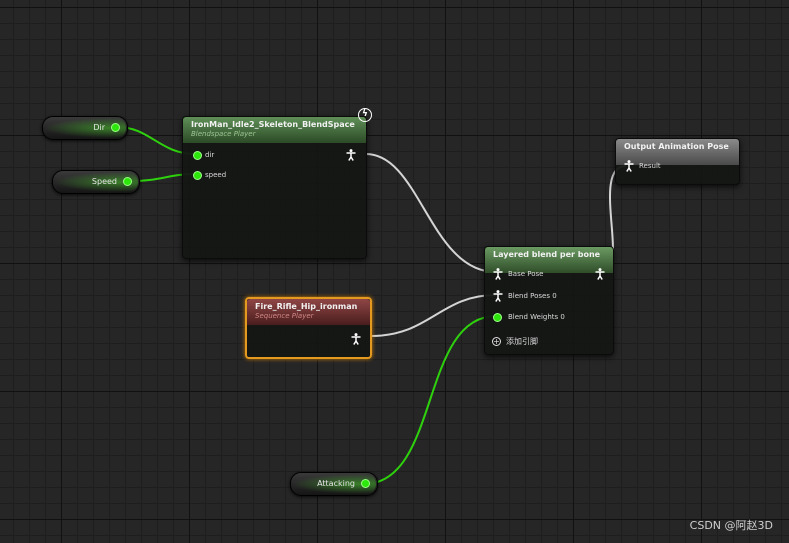 This screenshot has height=543, width=789. I want to click on base-pose-label: Base Pose, so click(526, 274).